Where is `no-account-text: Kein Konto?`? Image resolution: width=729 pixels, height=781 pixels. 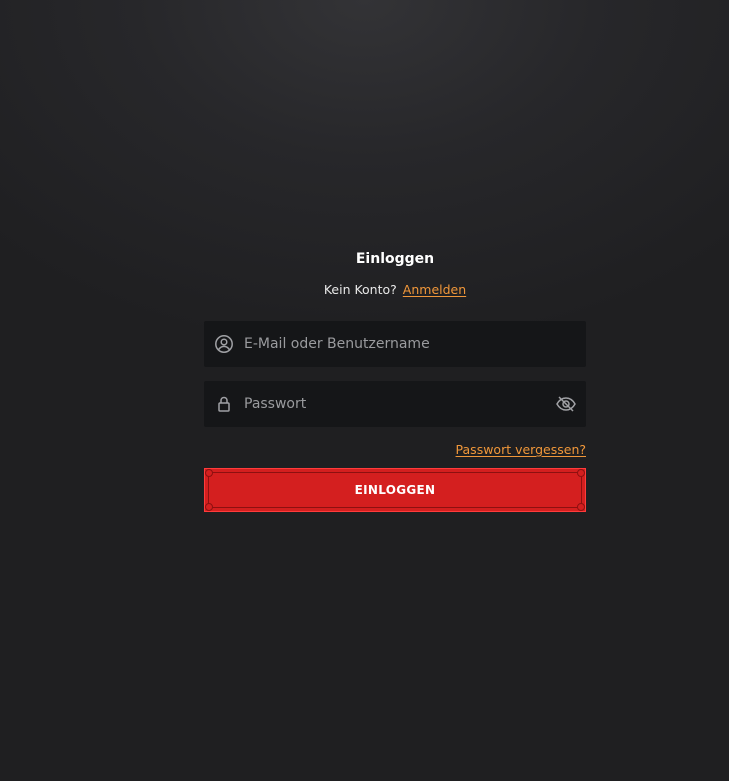 no-account-text: Kein Konto? is located at coordinates (360, 289).